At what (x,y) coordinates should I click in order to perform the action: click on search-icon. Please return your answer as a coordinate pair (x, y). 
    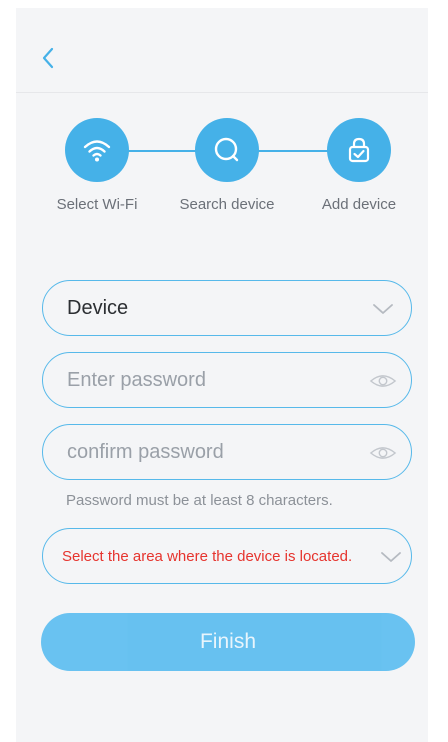
    Looking at the image, I should click on (226, 149).